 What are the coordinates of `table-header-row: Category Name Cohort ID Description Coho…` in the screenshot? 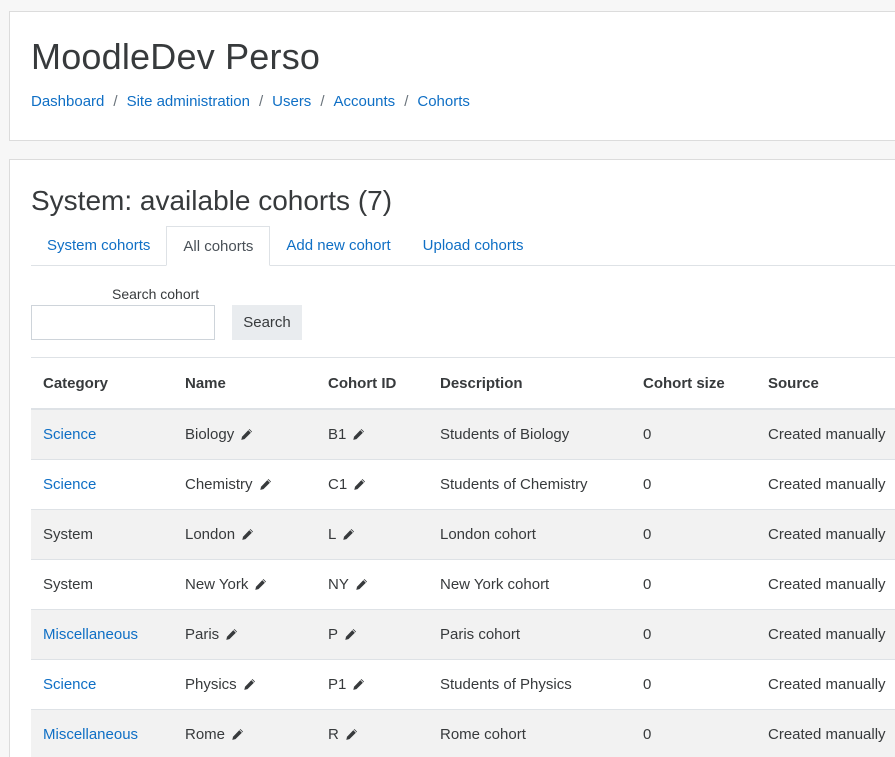 It's located at (463, 383).